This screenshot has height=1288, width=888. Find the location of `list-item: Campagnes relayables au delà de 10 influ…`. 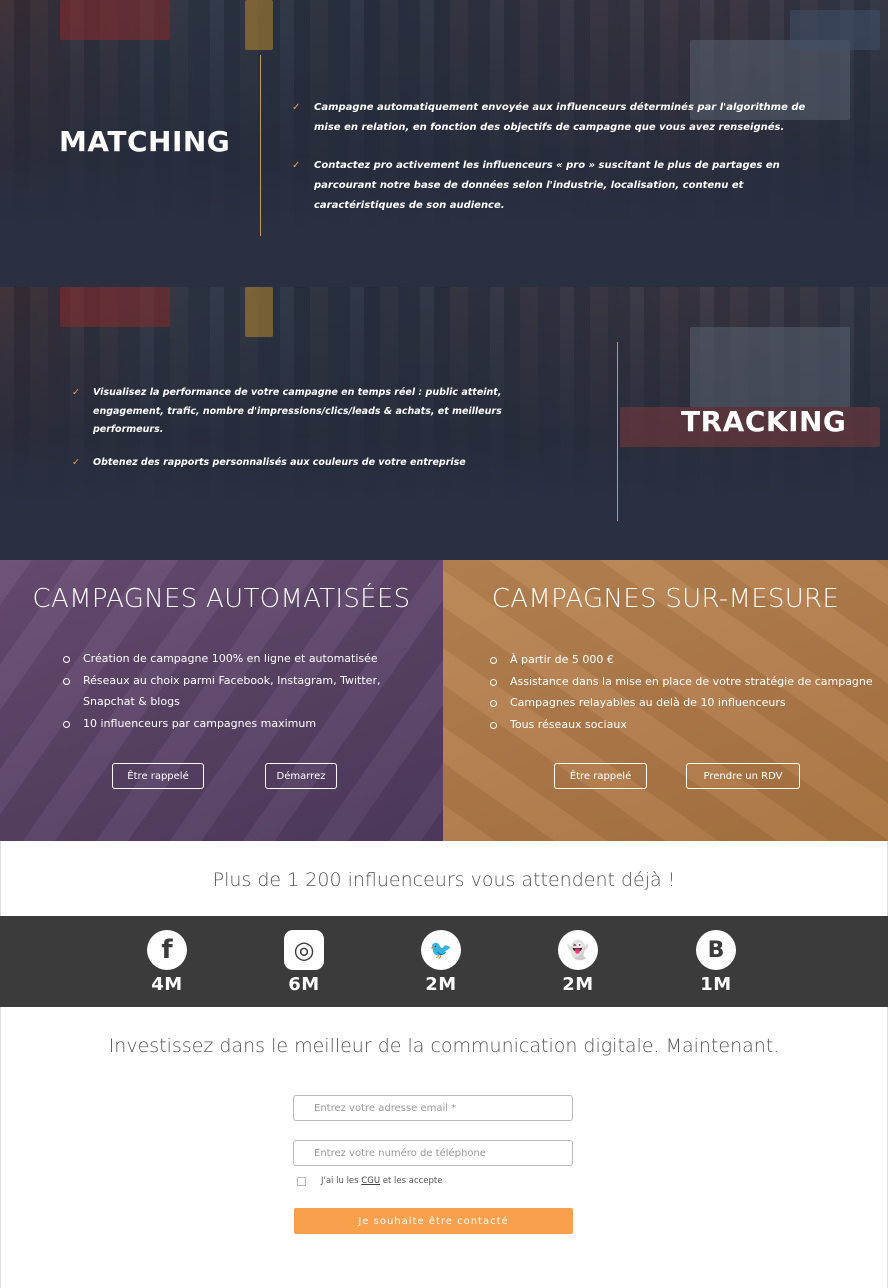

list-item: Campagnes relayables au delà de 10 influ… is located at coordinates (685, 703).